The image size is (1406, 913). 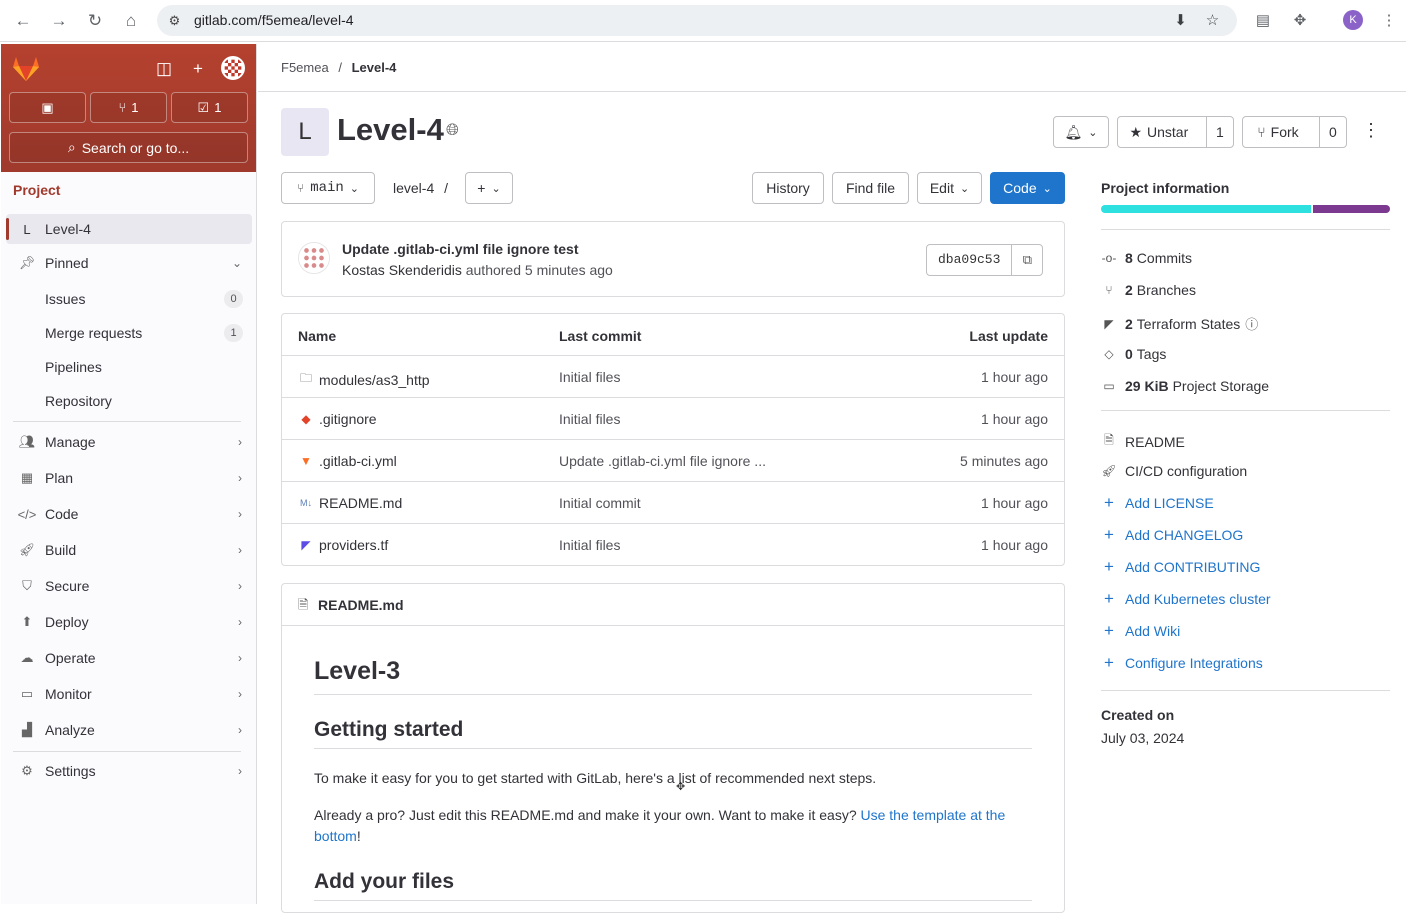 What do you see at coordinates (1081, 132) in the screenshot?
I see `notifications-dropdown: 🔔︎ ⌄` at bounding box center [1081, 132].